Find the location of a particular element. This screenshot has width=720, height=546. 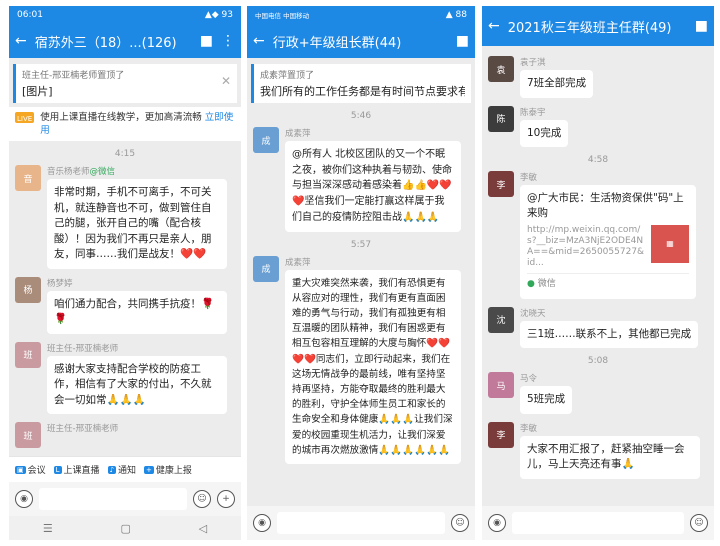

message: 班 班主任-邢亚楠老师 is located at coordinates (125, 435).